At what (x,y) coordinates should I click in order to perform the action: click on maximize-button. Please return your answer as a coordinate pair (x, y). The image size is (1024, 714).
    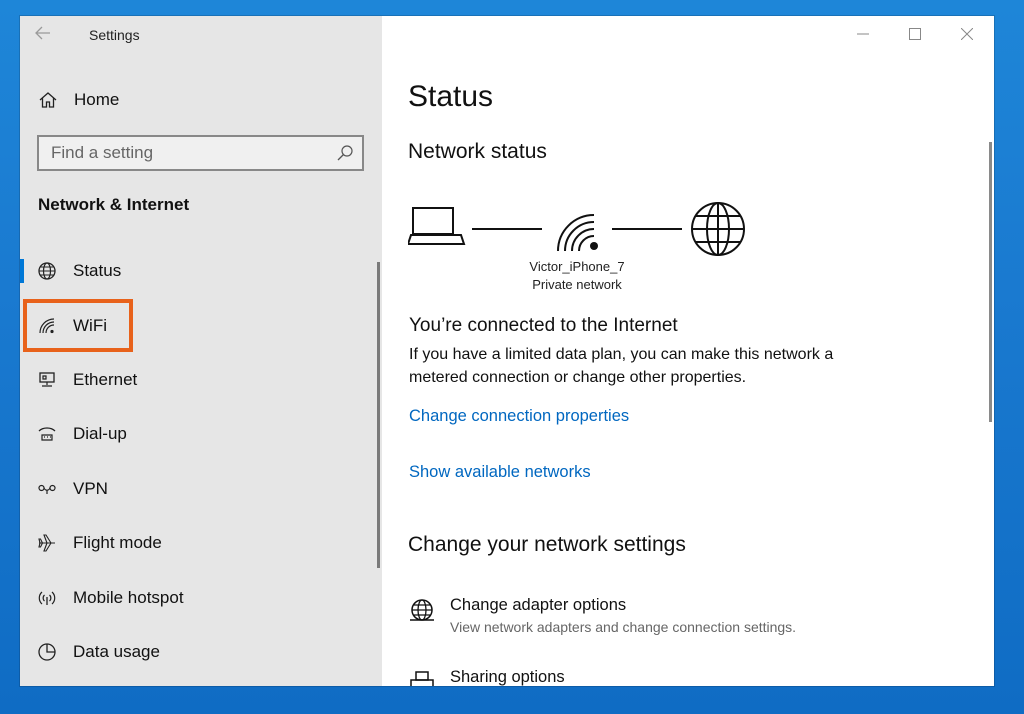
    Looking at the image, I should click on (916, 35).